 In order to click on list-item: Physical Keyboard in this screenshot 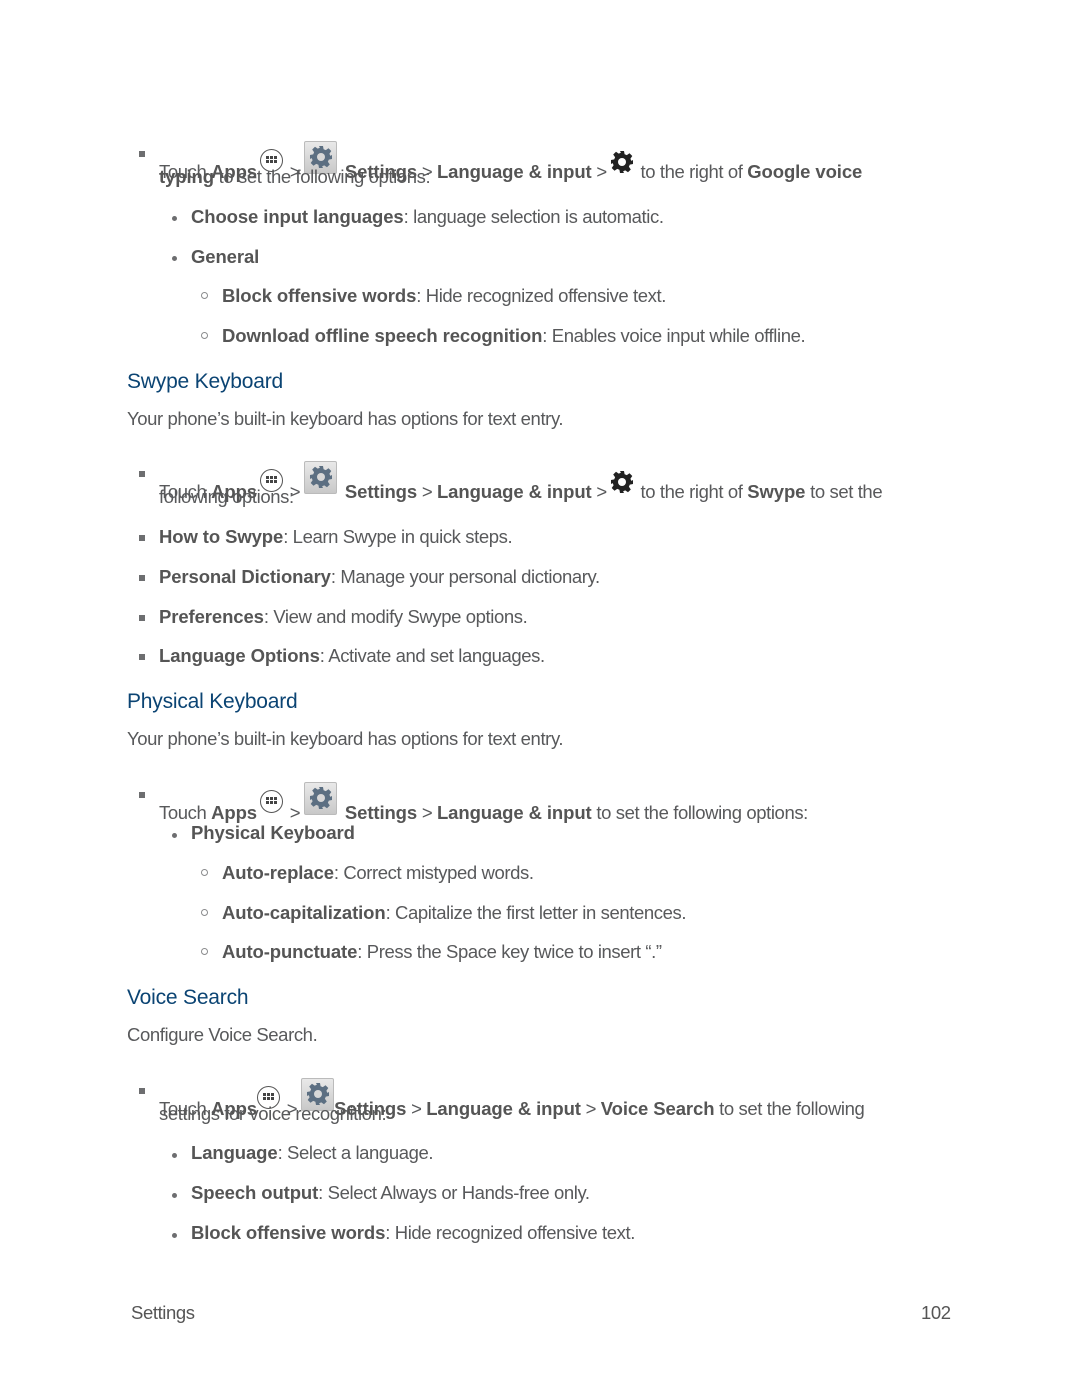, I will do `click(273, 832)`.